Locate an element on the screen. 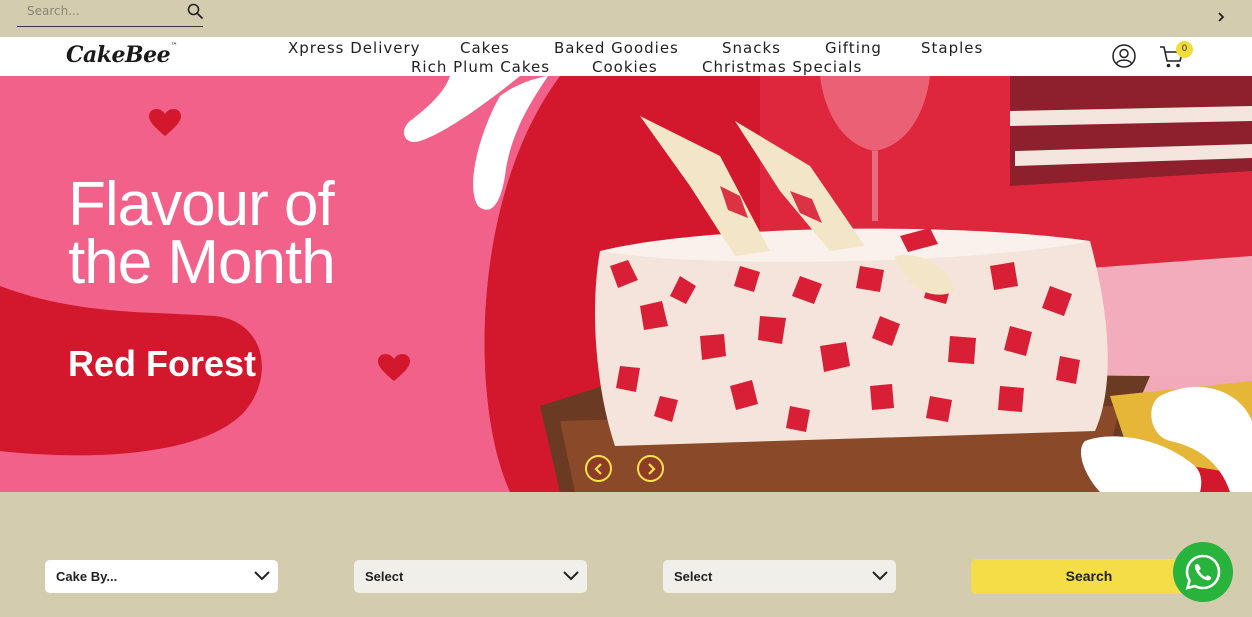 The height and width of the screenshot is (617, 1252). logo-tm: ™ is located at coordinates (174, 45).